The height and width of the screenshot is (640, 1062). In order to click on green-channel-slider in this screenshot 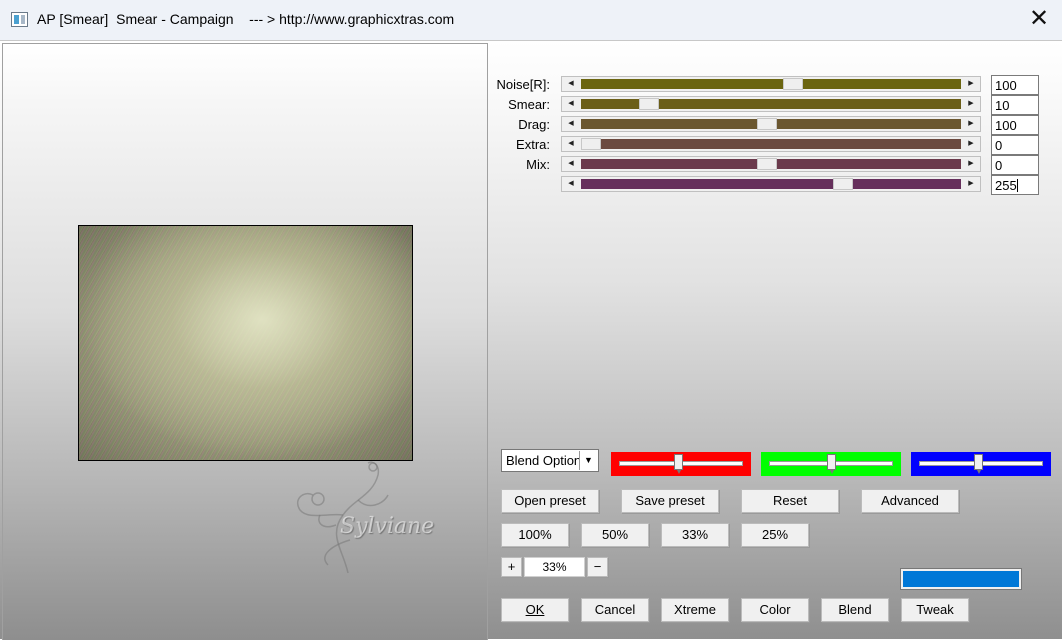, I will do `click(831, 464)`.